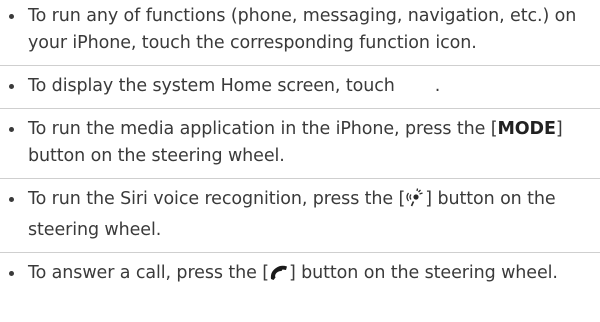 The width and height of the screenshot is (600, 322). Describe the element at coordinates (211, 86) in the screenshot. I see `item-text: To display the system Home screen, touch` at that location.